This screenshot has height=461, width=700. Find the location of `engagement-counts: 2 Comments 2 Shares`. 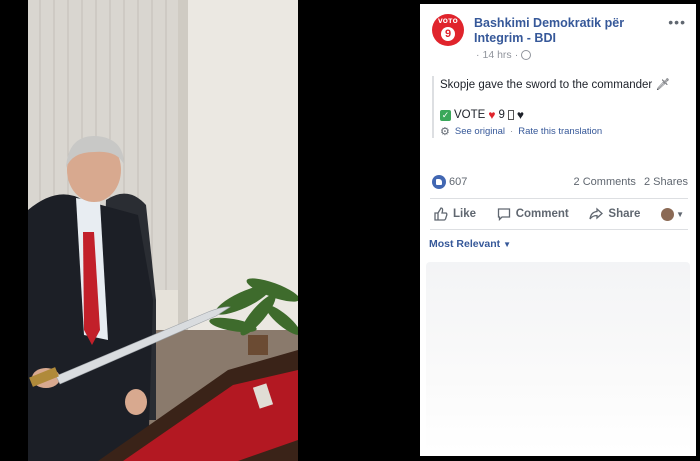

engagement-counts: 2 Comments 2 Shares is located at coordinates (628, 182).